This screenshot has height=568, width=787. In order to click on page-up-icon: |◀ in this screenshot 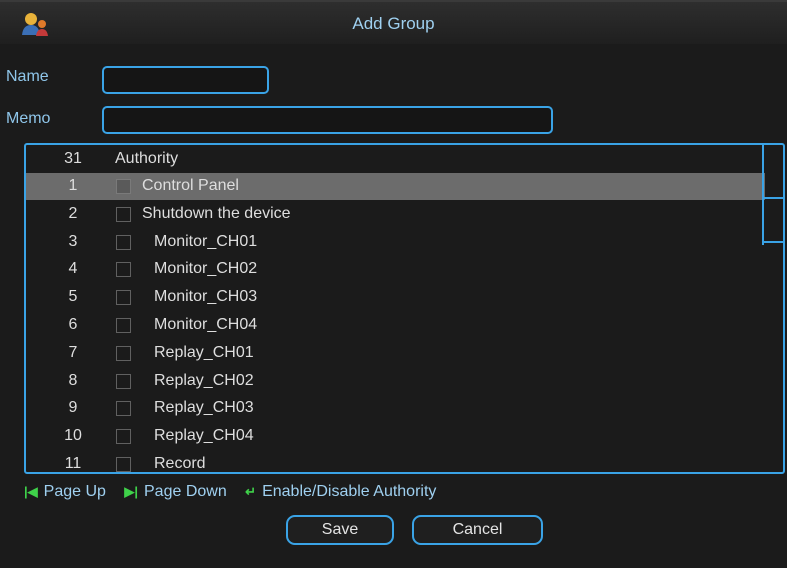, I will do `click(31, 491)`.